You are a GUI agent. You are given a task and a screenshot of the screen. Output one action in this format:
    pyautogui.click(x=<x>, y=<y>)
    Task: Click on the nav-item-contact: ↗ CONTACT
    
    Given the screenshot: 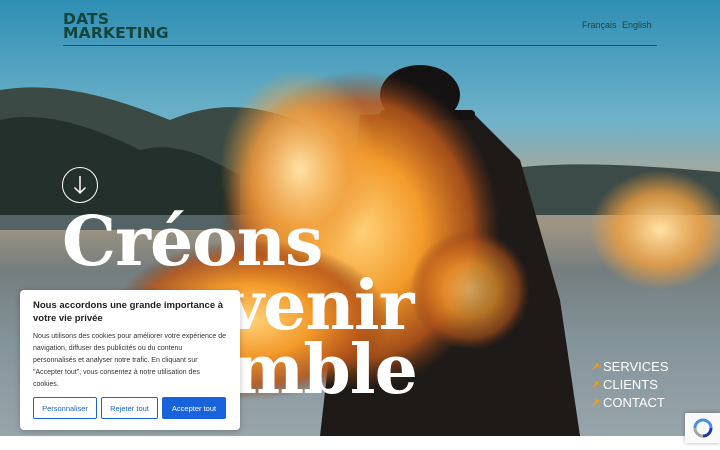 What is the action you would take?
    pyautogui.click(x=630, y=402)
    